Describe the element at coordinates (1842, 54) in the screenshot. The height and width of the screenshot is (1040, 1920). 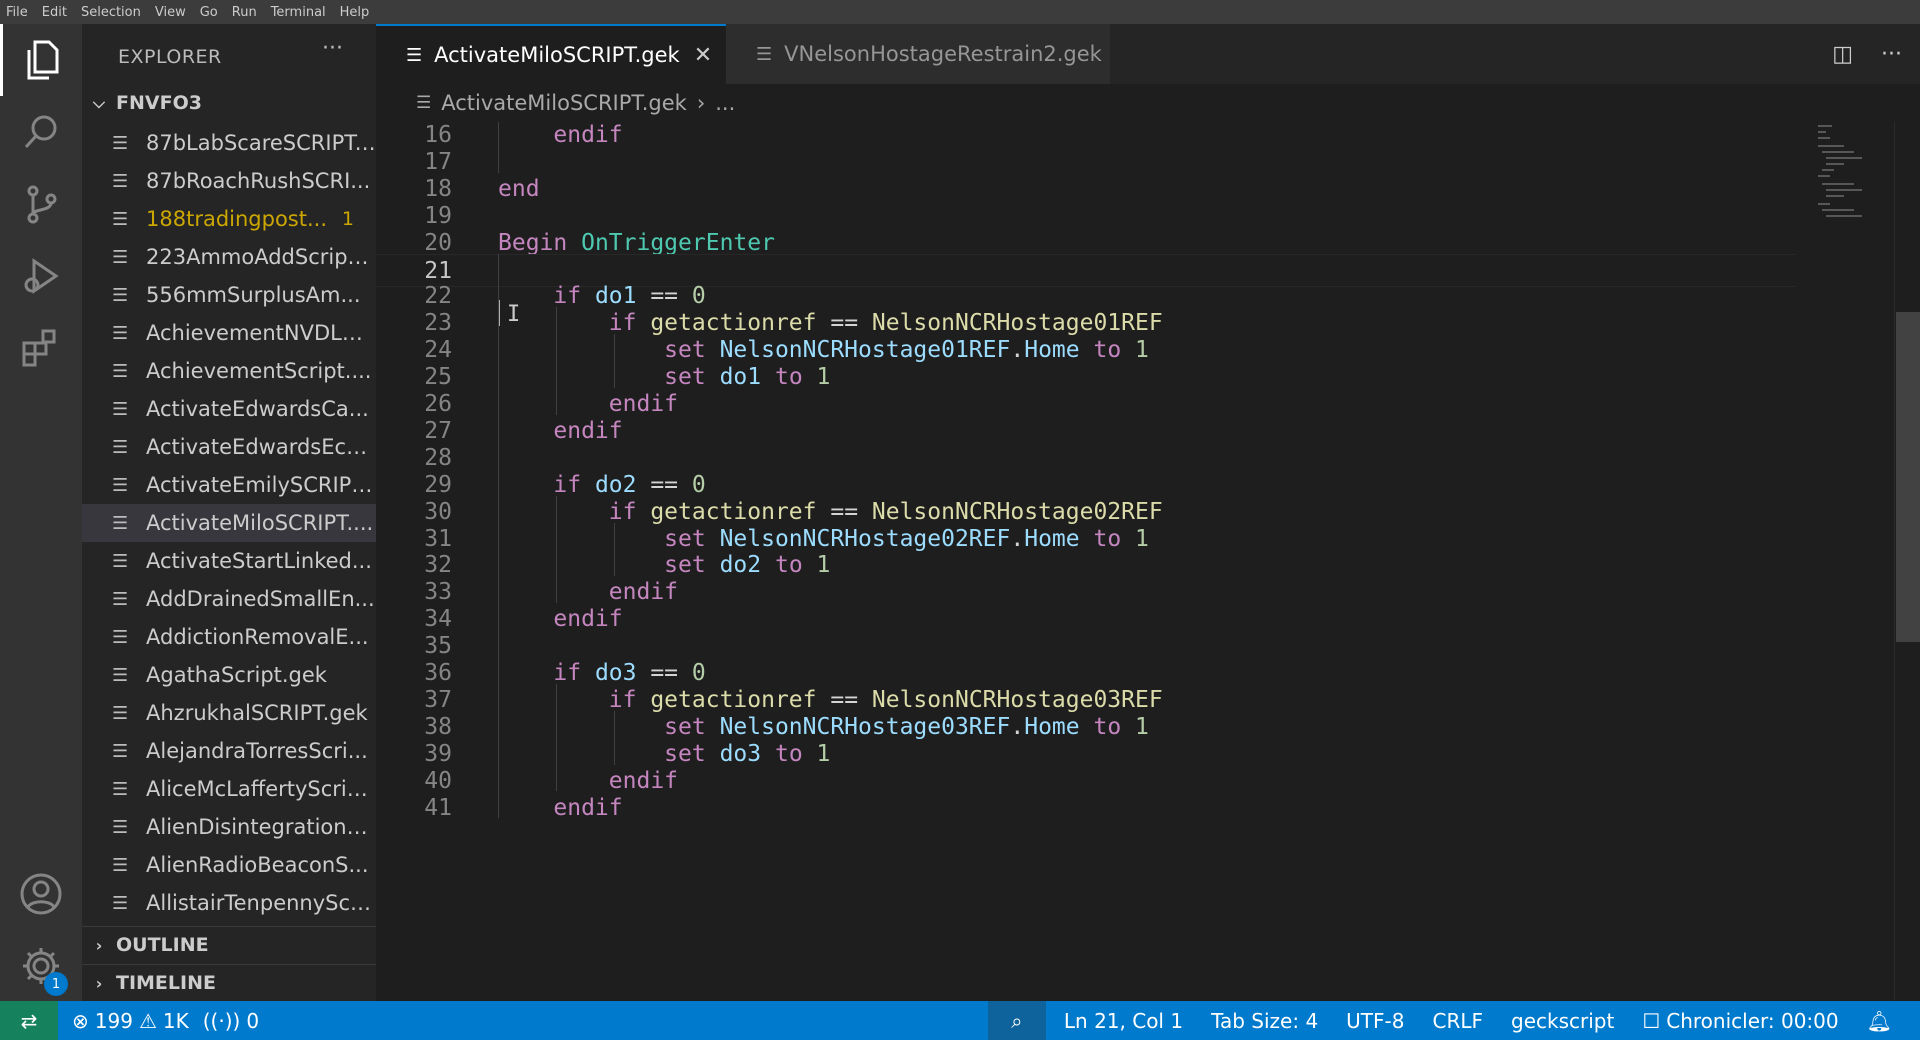
I see `split-editor-icon: ◫` at that location.